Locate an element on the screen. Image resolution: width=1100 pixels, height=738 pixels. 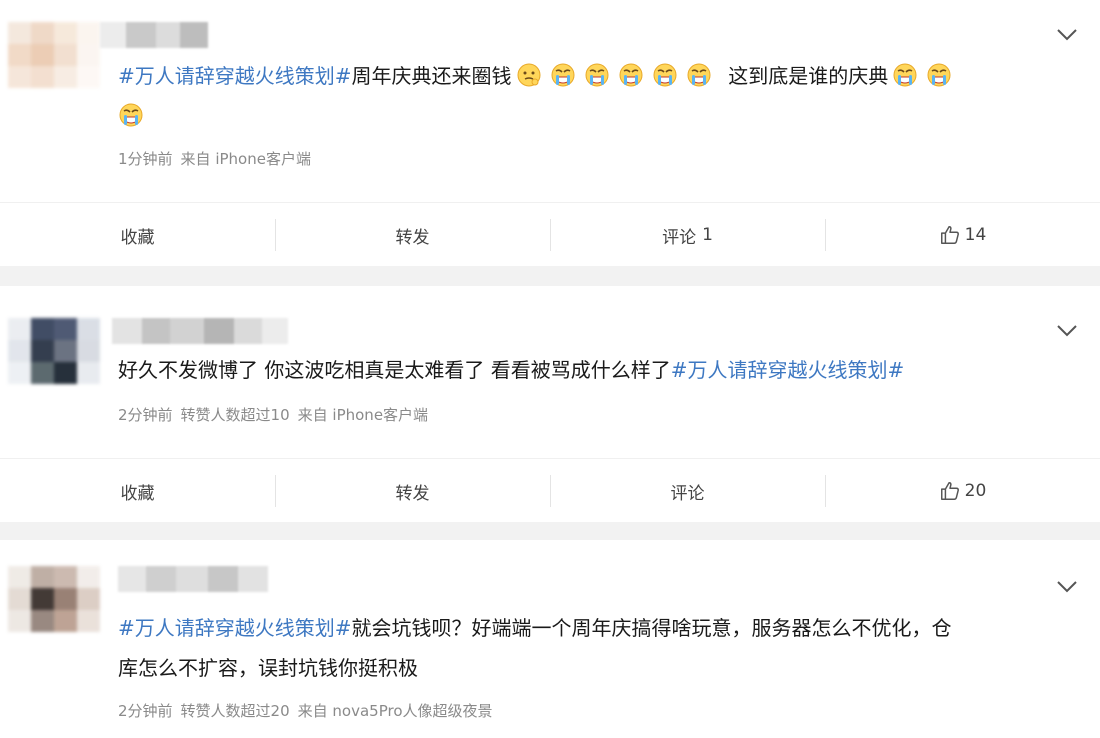
comment-button: 评论 1 is located at coordinates (687, 235).